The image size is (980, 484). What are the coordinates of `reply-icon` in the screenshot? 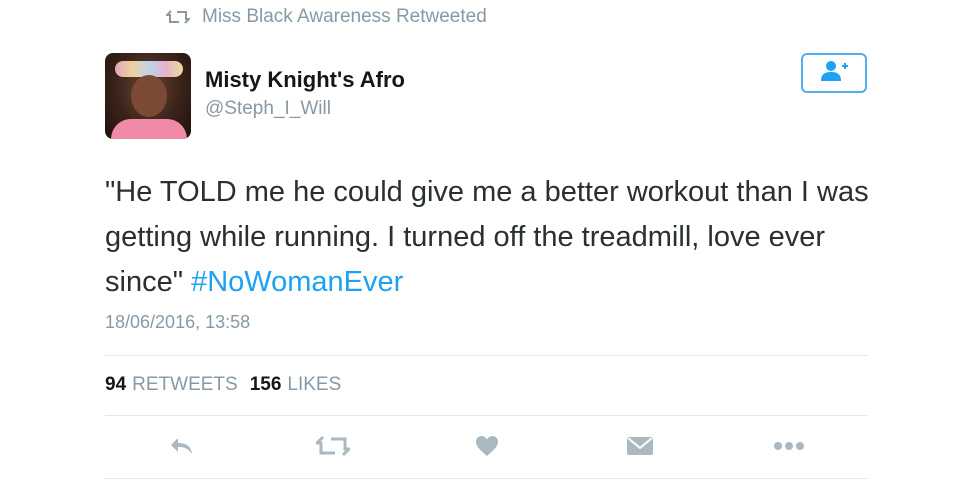 It's located at (181, 446).